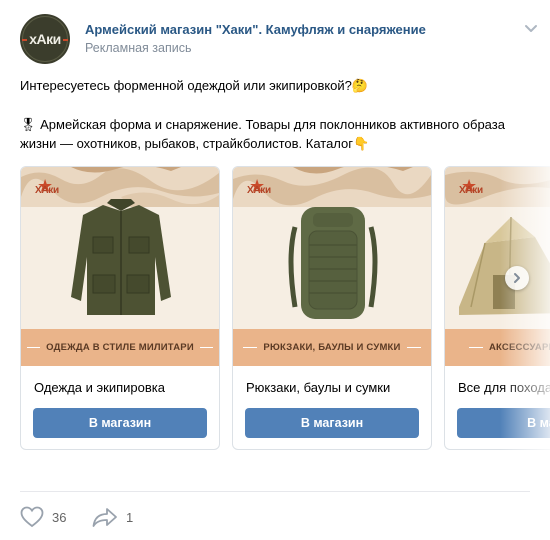 This screenshot has height=540, width=550. I want to click on card-banner: ОДЕЖДА В СТИЛЕ МИЛИТАРИ, so click(120, 347).